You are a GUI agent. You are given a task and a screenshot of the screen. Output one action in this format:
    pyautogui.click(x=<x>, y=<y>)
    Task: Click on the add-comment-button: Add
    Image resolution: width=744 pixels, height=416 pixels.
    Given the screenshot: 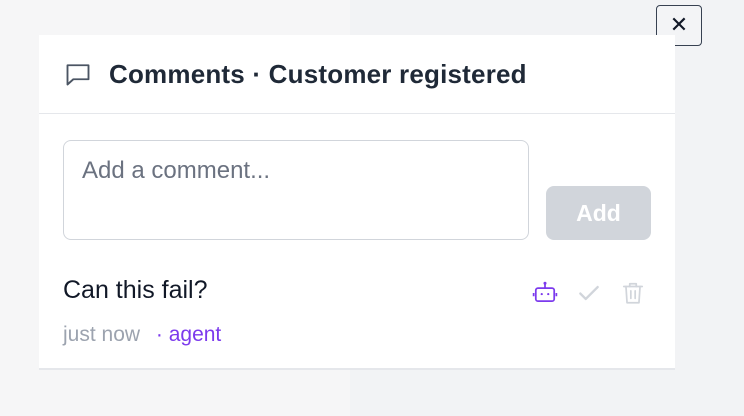 What is the action you would take?
    pyautogui.click(x=598, y=213)
    